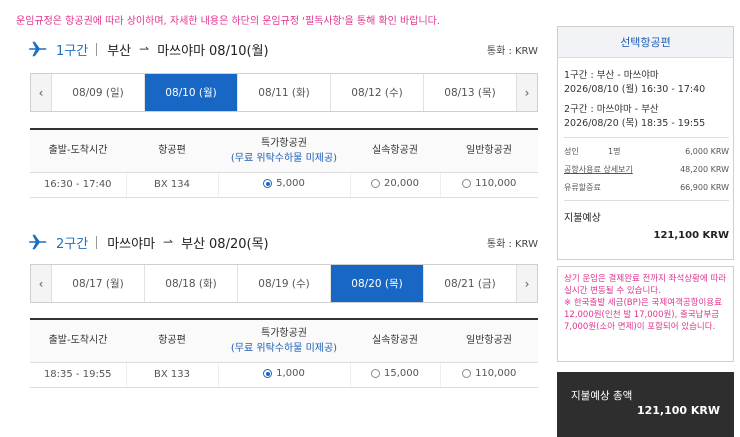 Image resolution: width=740 pixels, height=437 pixels. Describe the element at coordinates (290, 183) in the screenshot. I see `fare-price: 5,000` at that location.